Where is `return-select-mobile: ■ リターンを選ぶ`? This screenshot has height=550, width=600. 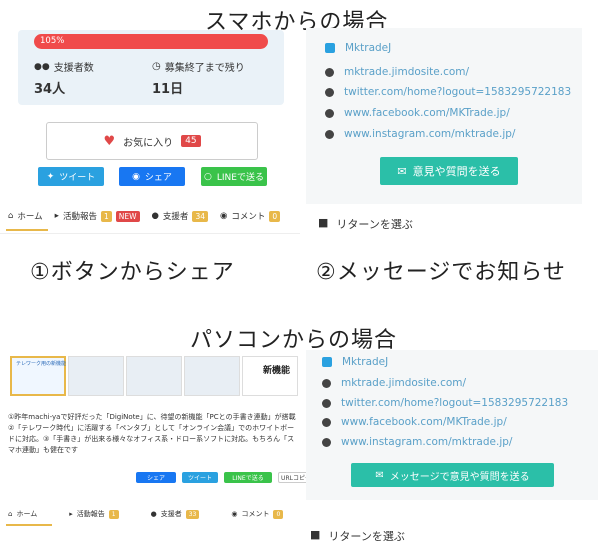
return-select-mobile: ■ リターンを選ぶ is located at coordinates (365, 224).